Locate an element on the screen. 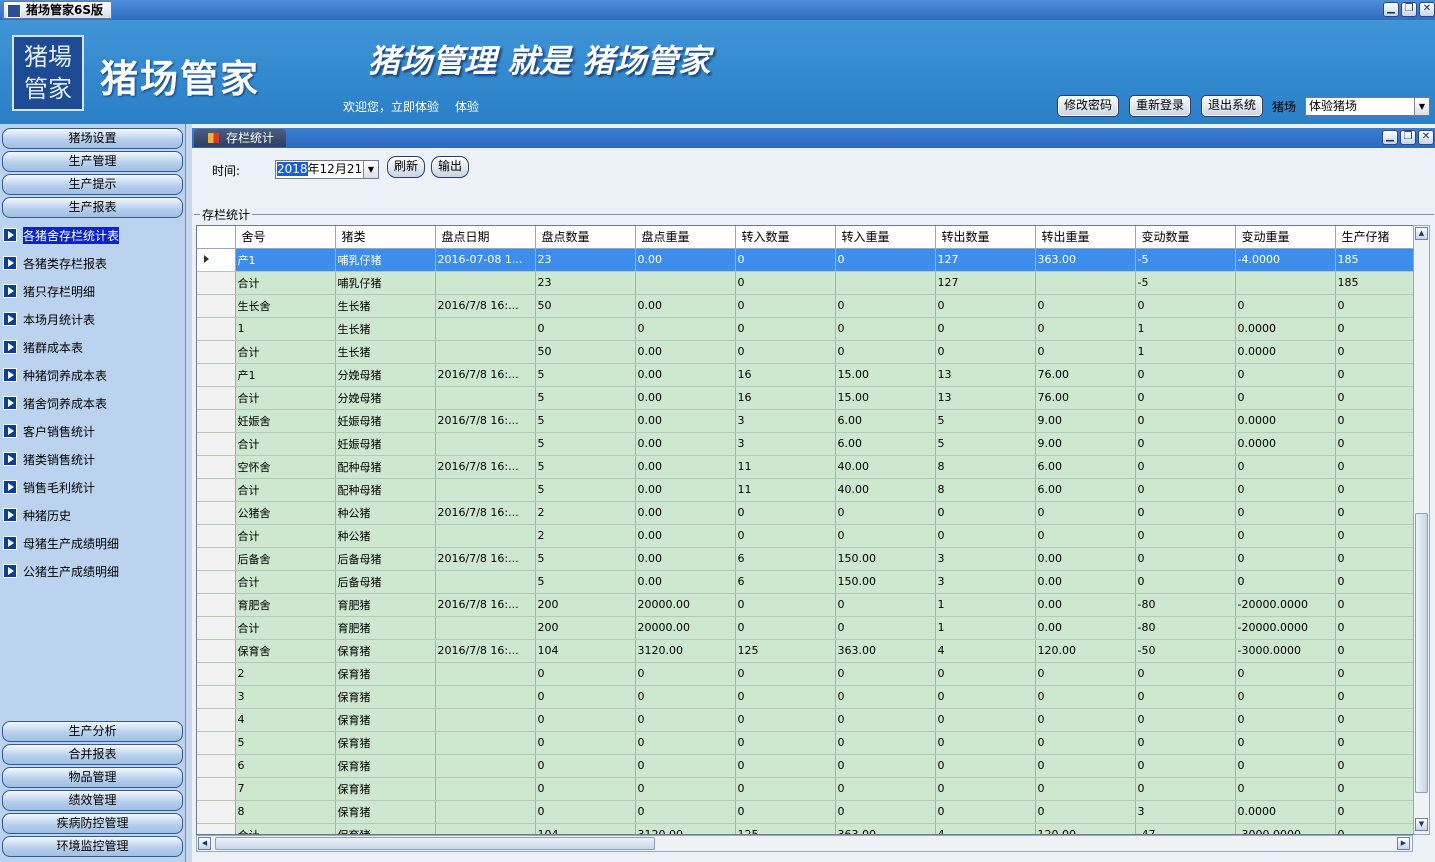  column-header: 猪类 is located at coordinates (385, 237).